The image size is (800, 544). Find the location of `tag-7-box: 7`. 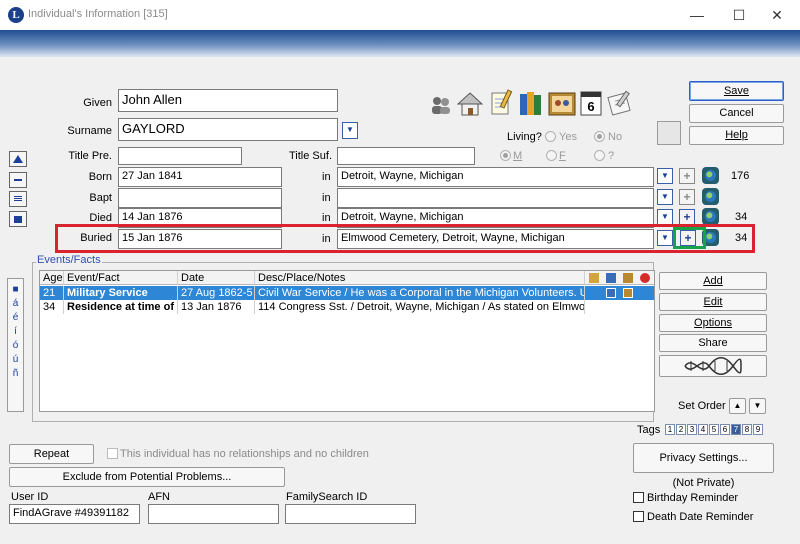

tag-7-box: 7 is located at coordinates (736, 429).